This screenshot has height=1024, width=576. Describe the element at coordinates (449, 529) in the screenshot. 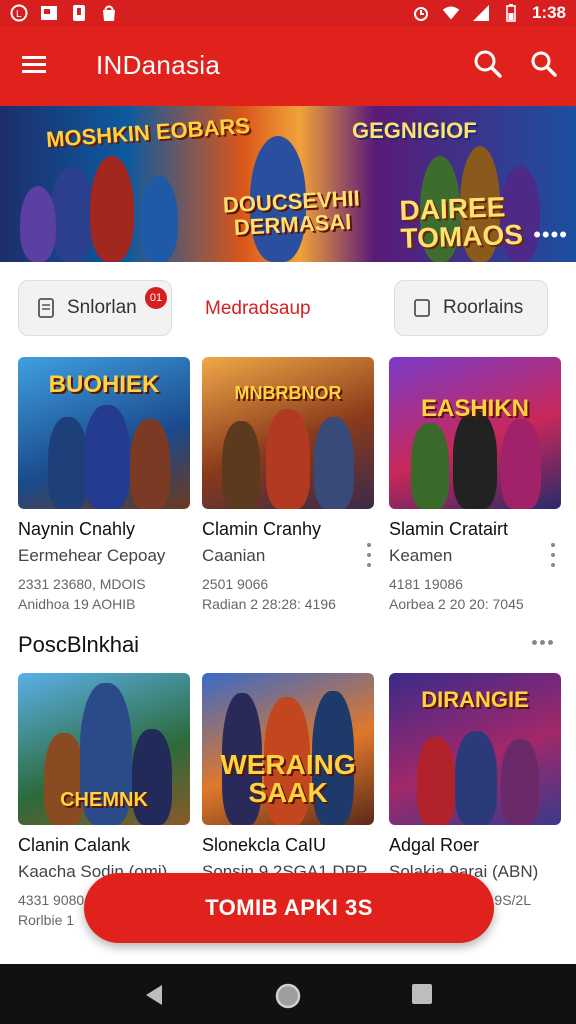

I see `game-name: Slamin Cratairt` at that location.